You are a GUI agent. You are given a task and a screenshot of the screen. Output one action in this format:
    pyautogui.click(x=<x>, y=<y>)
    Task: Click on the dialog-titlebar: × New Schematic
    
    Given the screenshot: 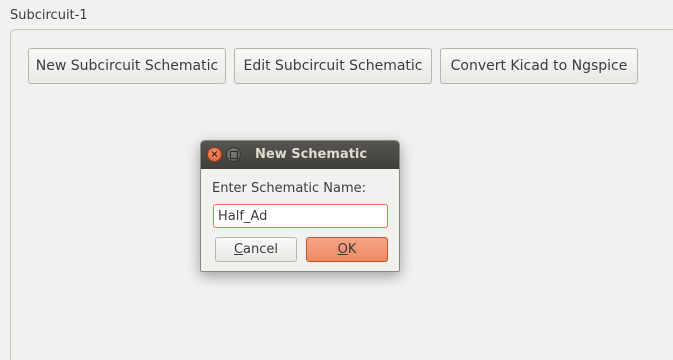 What is the action you would take?
    pyautogui.click(x=300, y=155)
    